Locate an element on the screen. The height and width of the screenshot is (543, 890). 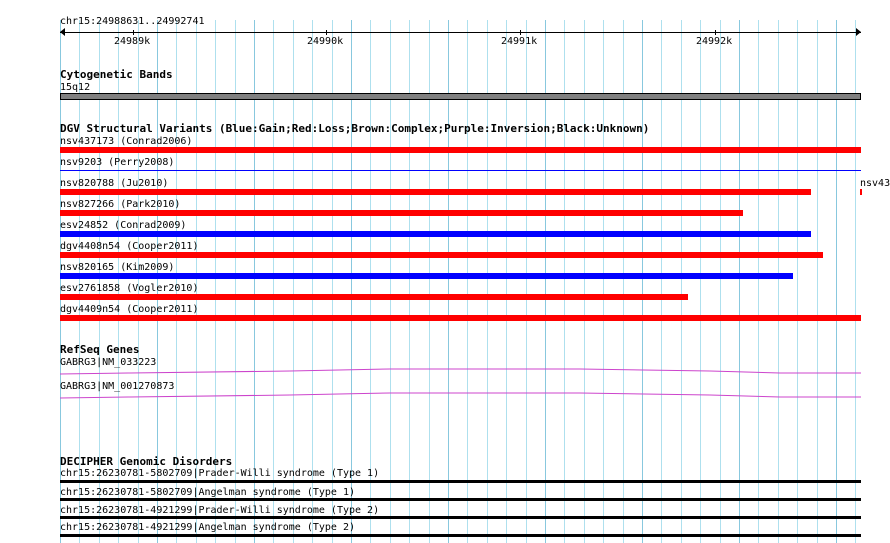
track-title-decipher: DECIPHER Genomic Disorders is located at coordinates (146, 462).